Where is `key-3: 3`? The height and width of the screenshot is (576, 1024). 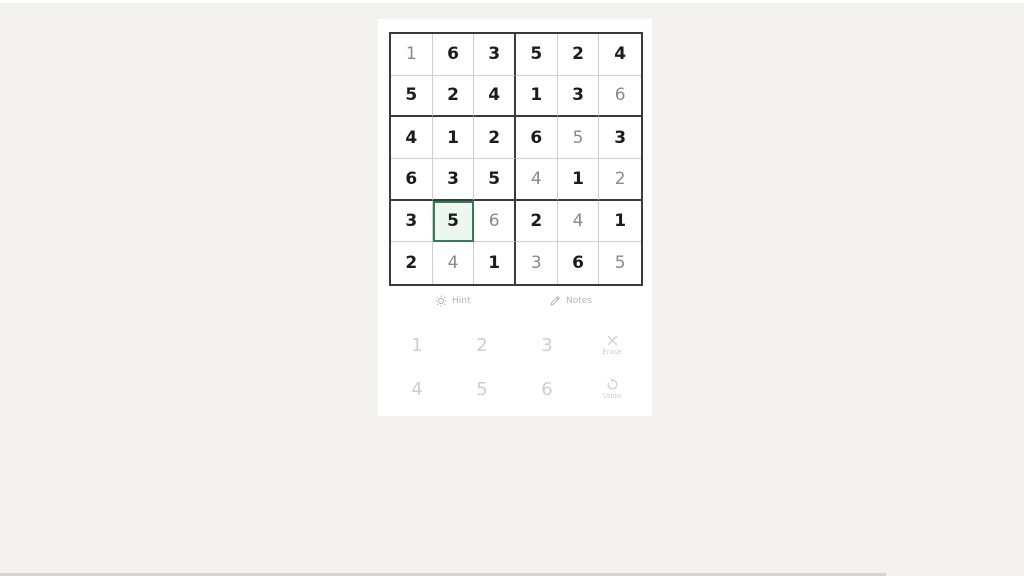 key-3: 3 is located at coordinates (547, 345).